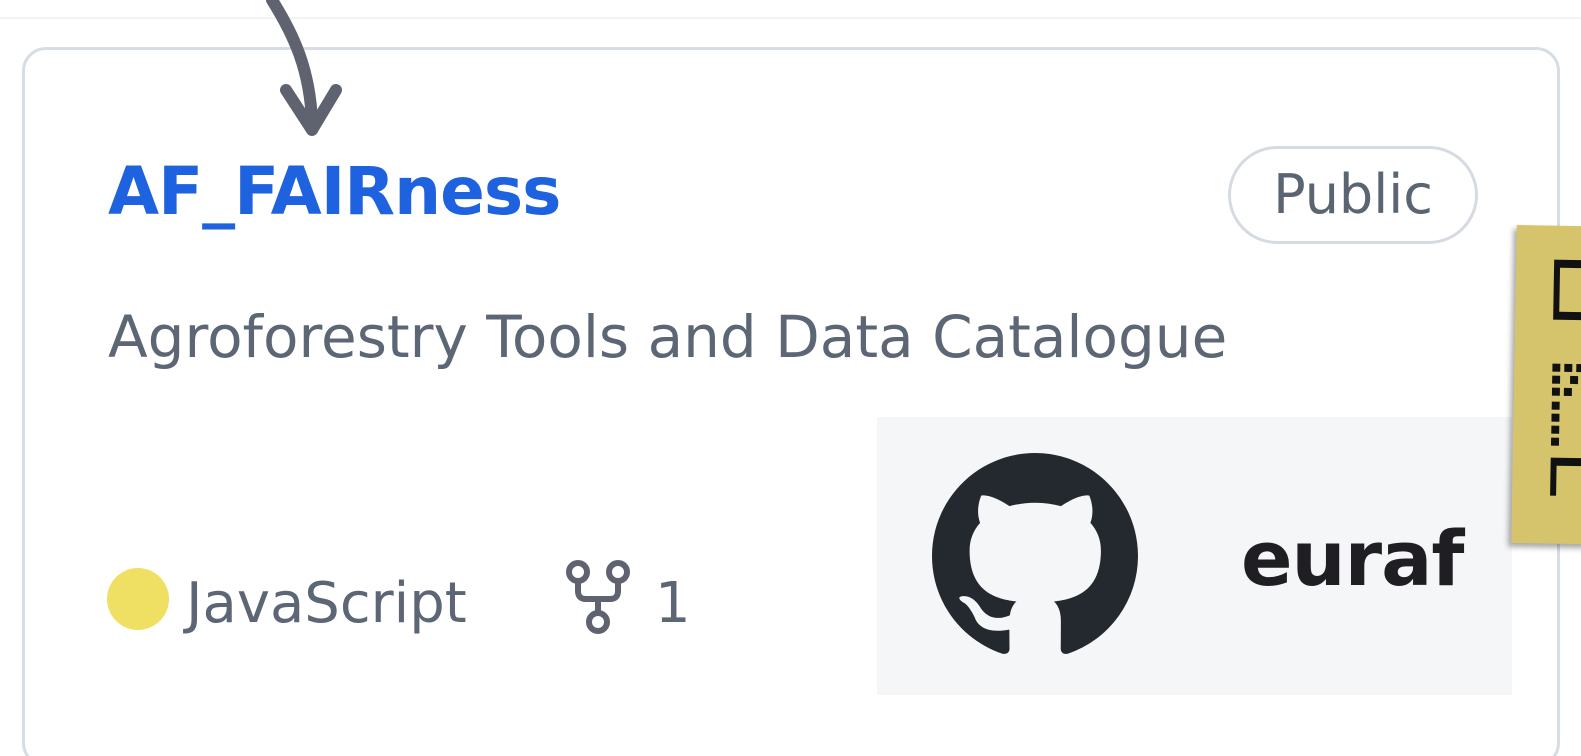  Describe the element at coordinates (598, 597) in the screenshot. I see `fork-icon` at that location.